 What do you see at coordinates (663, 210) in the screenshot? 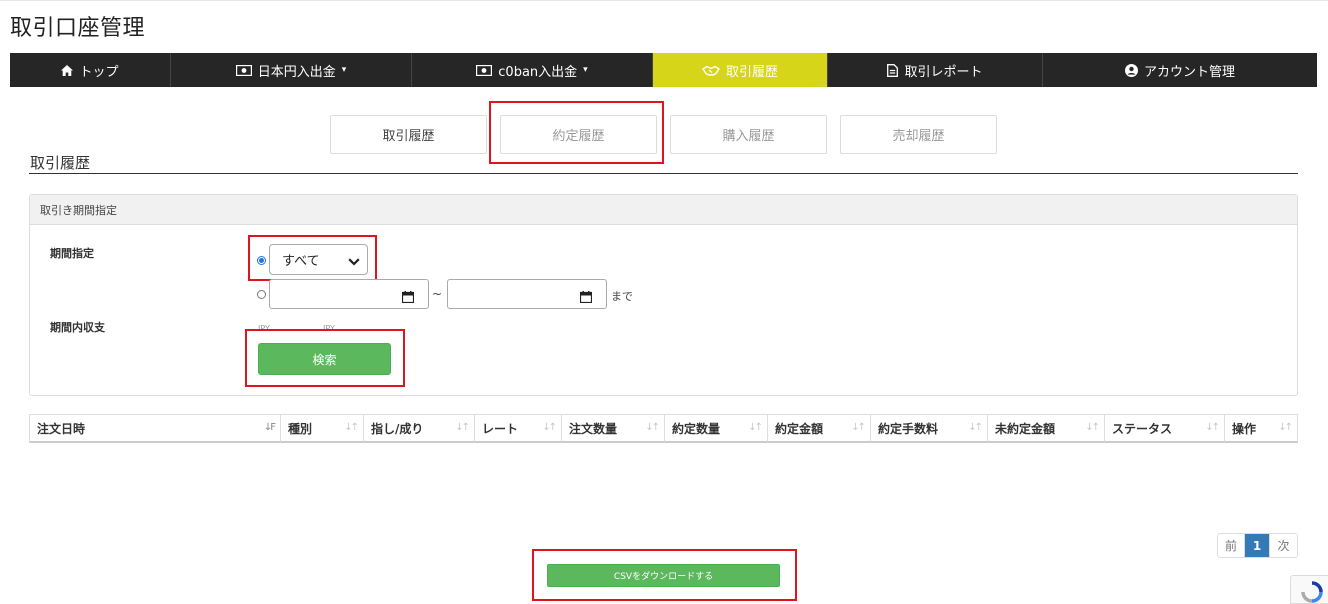
I see `panel-title: 取引き期間指定` at bounding box center [663, 210].